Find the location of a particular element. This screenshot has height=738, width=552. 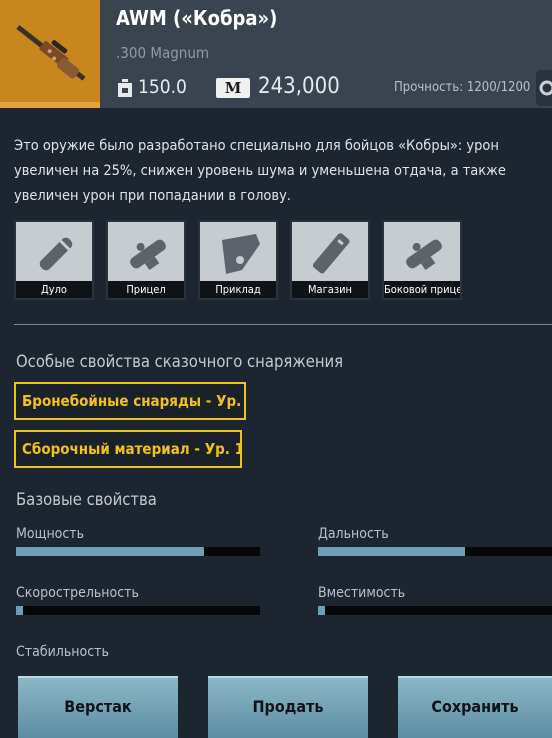

attachment-label: Приклад is located at coordinates (238, 289).